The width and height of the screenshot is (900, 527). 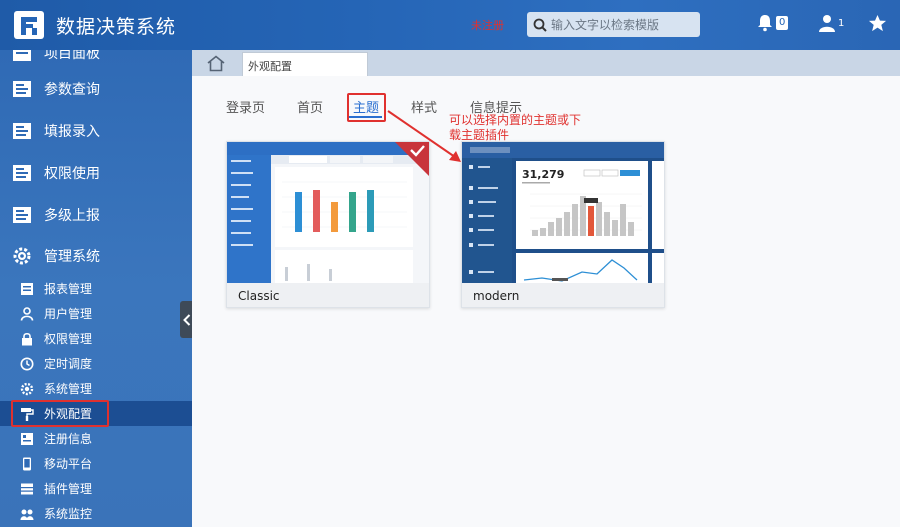 I want to click on sidebar-item-label: 移动平台, so click(x=68, y=464).